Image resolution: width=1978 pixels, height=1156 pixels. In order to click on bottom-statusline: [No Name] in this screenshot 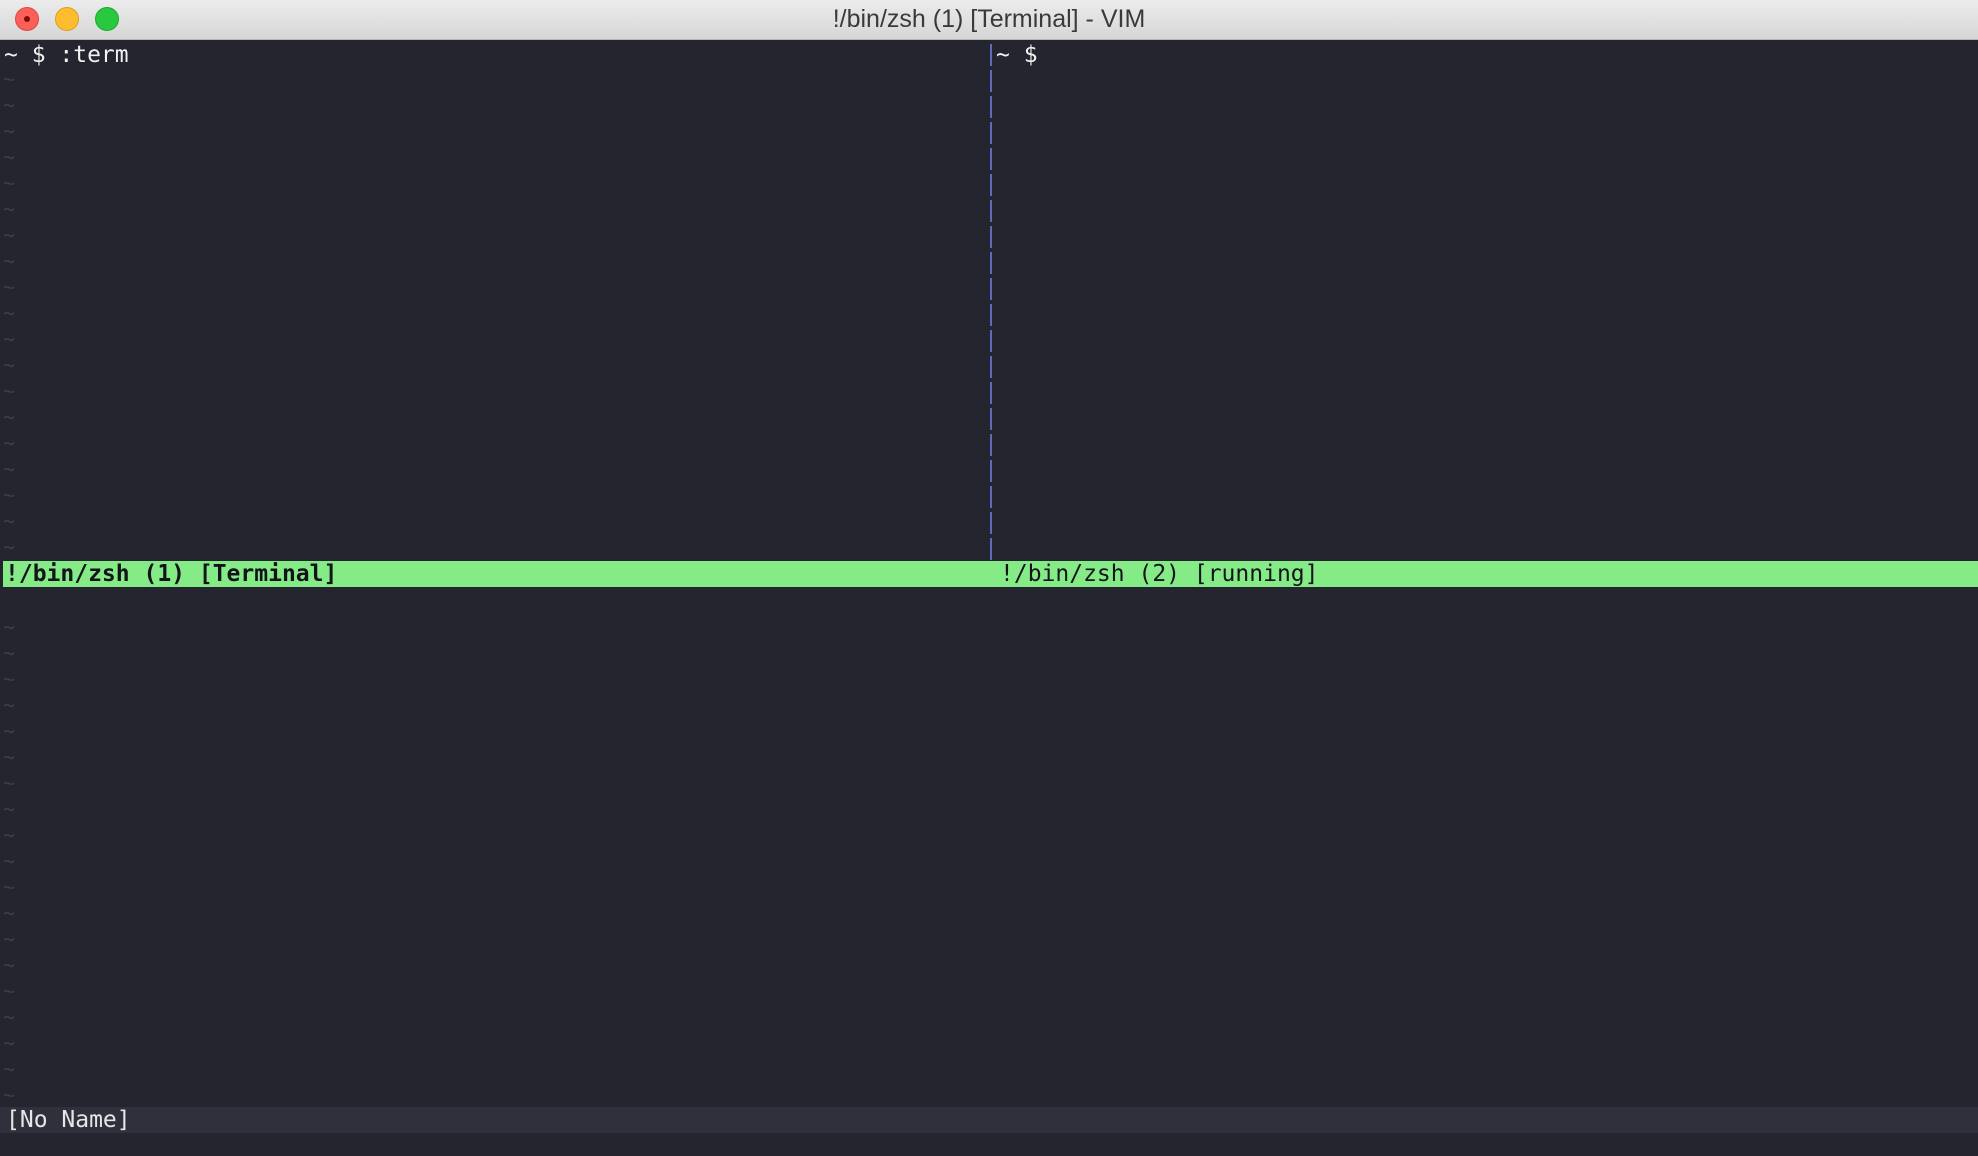, I will do `click(989, 1120)`.